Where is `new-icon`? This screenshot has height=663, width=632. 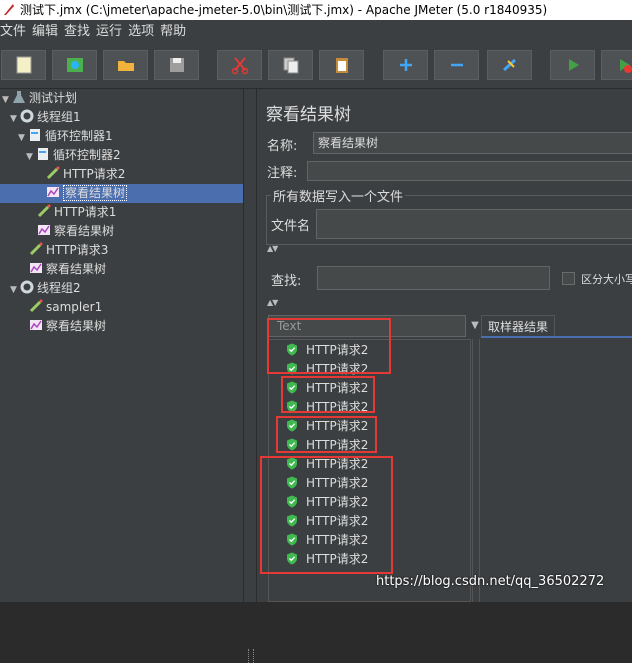
new-icon is located at coordinates (24, 65).